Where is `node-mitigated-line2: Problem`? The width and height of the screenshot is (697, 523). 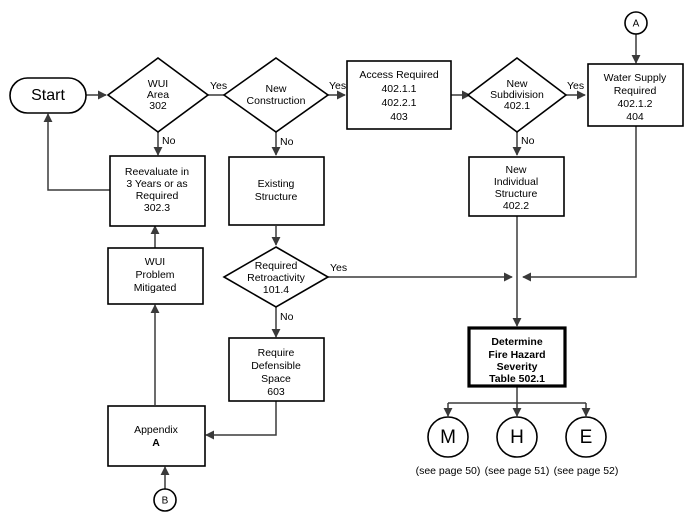
node-mitigated-line2: Problem is located at coordinates (154, 275).